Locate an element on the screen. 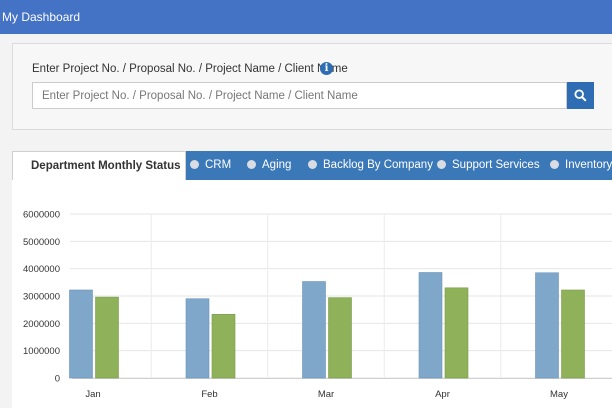 Image resolution: width=612 pixels, height=408 pixels. tab-crm: CRM is located at coordinates (210, 165).